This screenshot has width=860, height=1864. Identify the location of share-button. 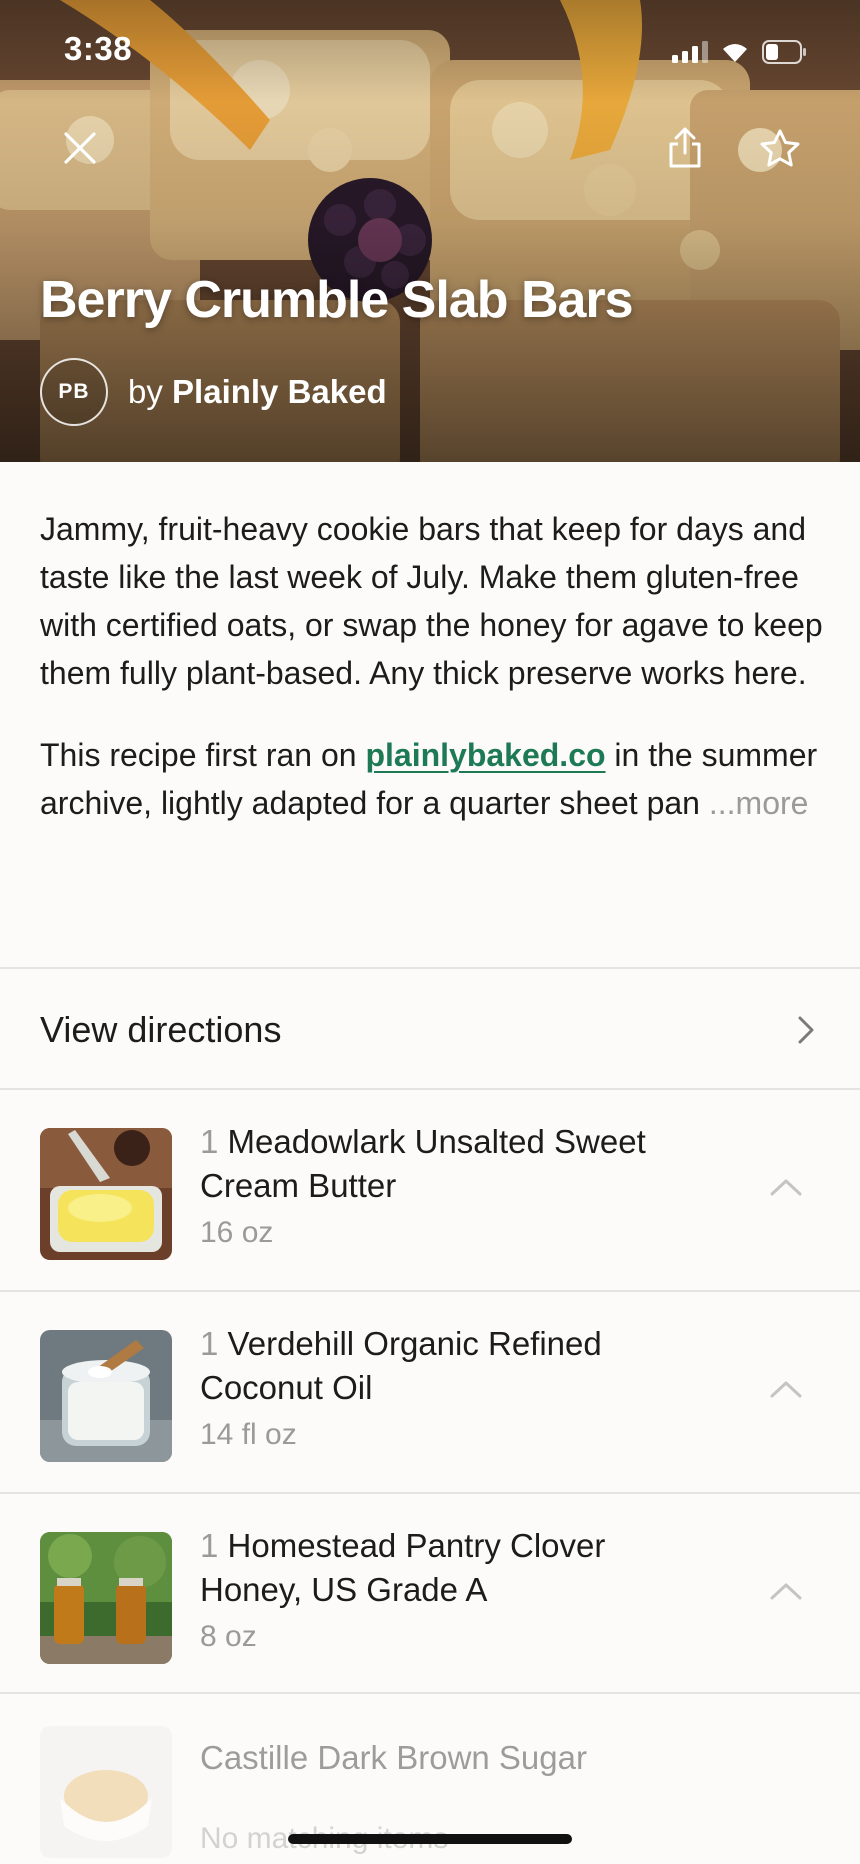
(685, 148).